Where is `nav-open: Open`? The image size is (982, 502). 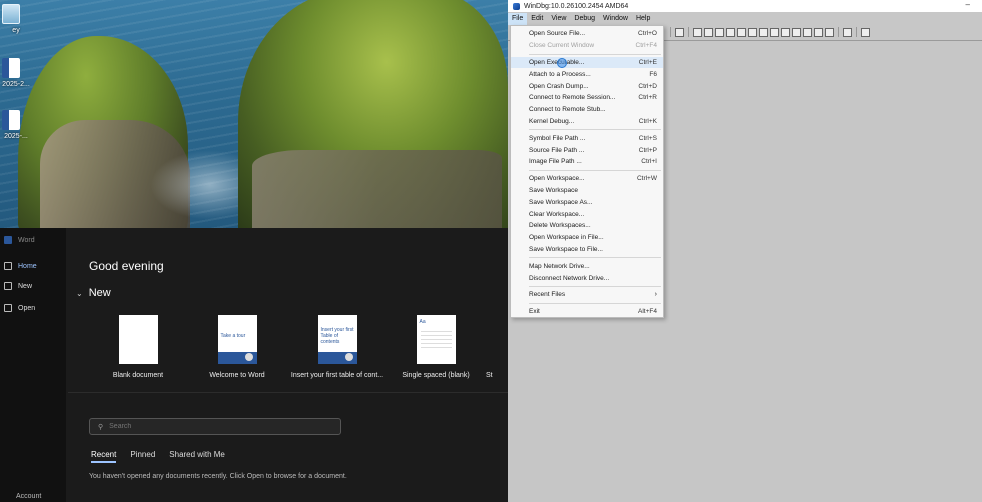
nav-open: Open is located at coordinates (33, 308).